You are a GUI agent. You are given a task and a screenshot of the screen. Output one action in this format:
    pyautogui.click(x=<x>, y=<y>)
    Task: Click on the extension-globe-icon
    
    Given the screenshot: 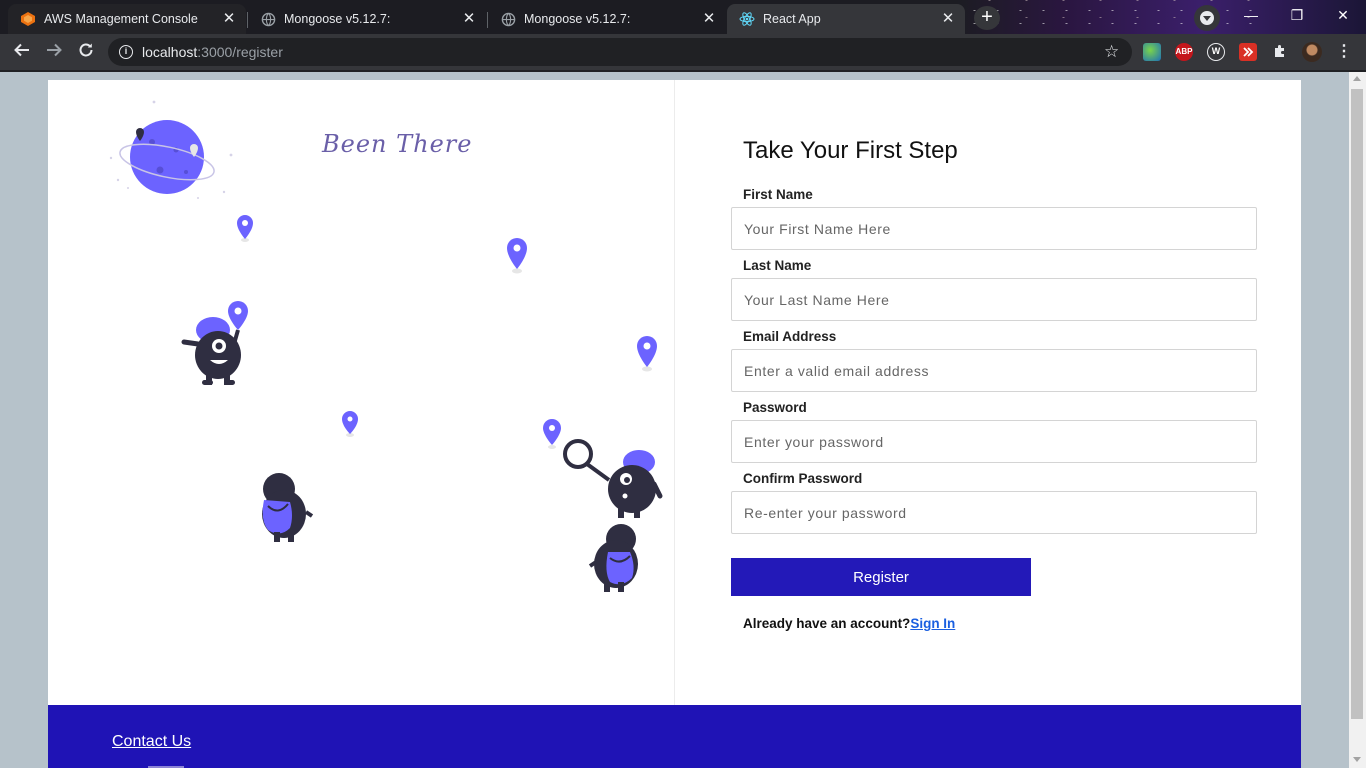 What is the action you would take?
    pyautogui.click(x=1152, y=52)
    